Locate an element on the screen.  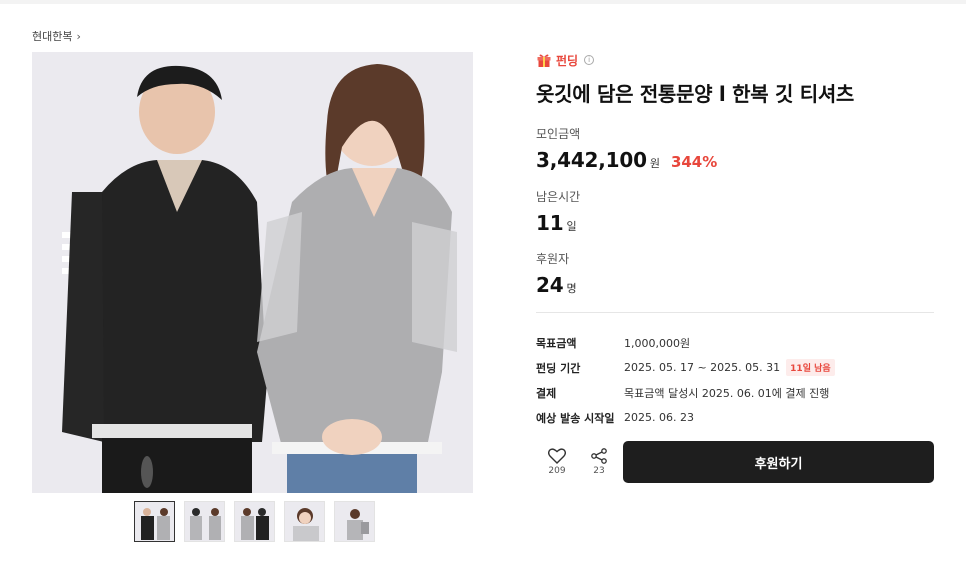
detail-value: 목표금액 달성시 2025. 06. 01에 결제 진행 is located at coordinates (727, 393).